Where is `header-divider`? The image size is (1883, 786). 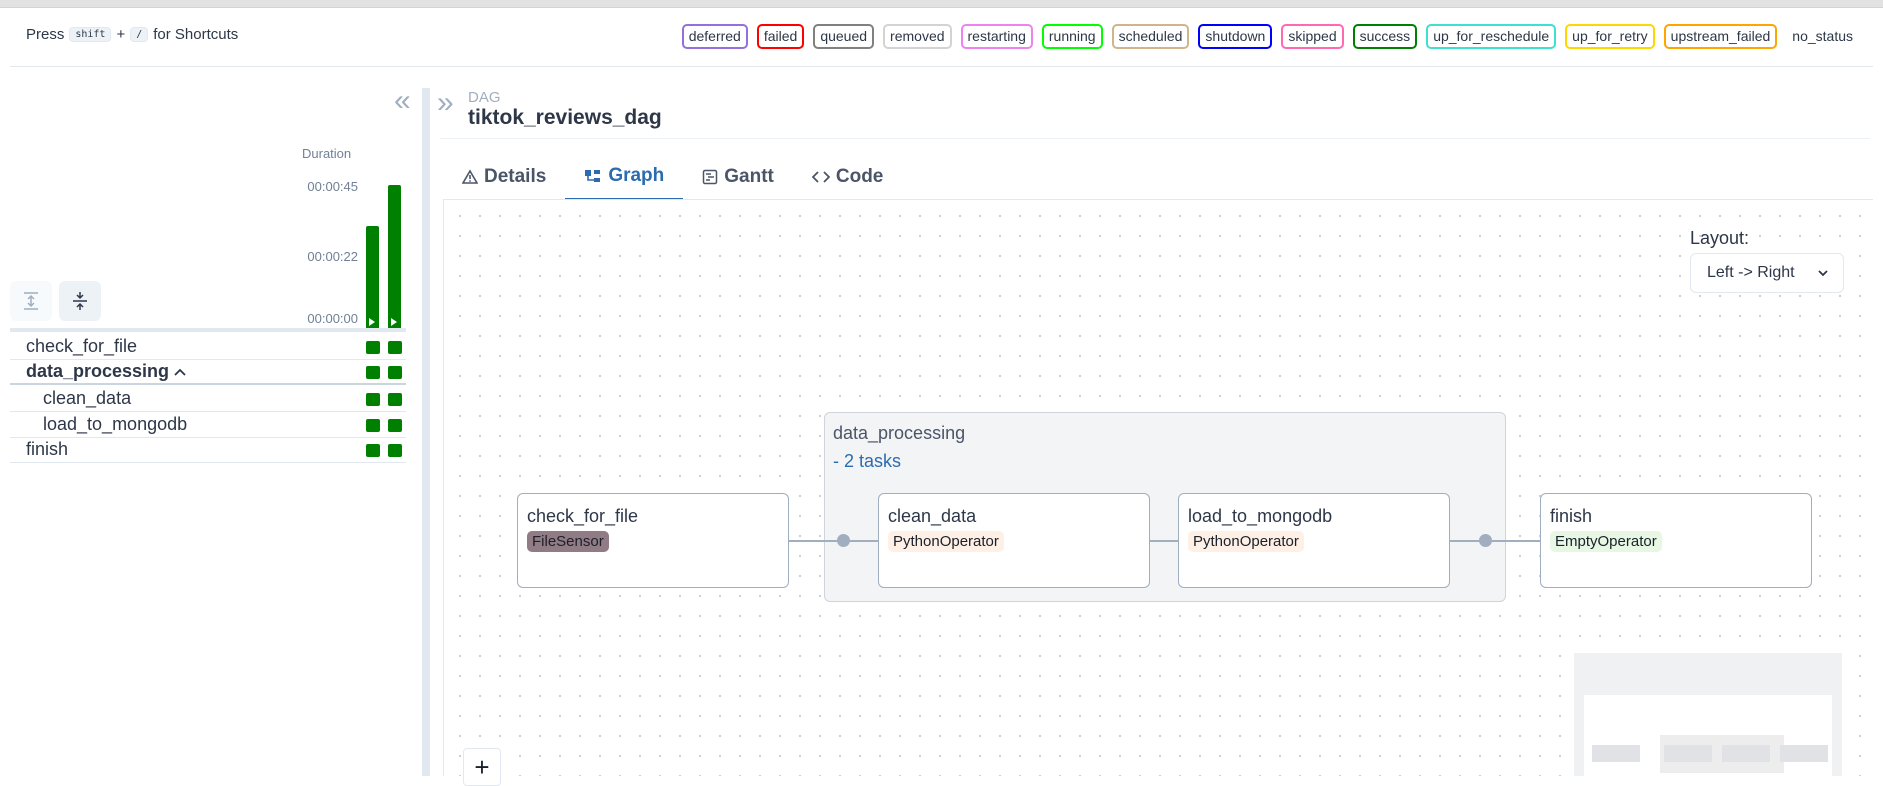
header-divider is located at coordinates (941, 66).